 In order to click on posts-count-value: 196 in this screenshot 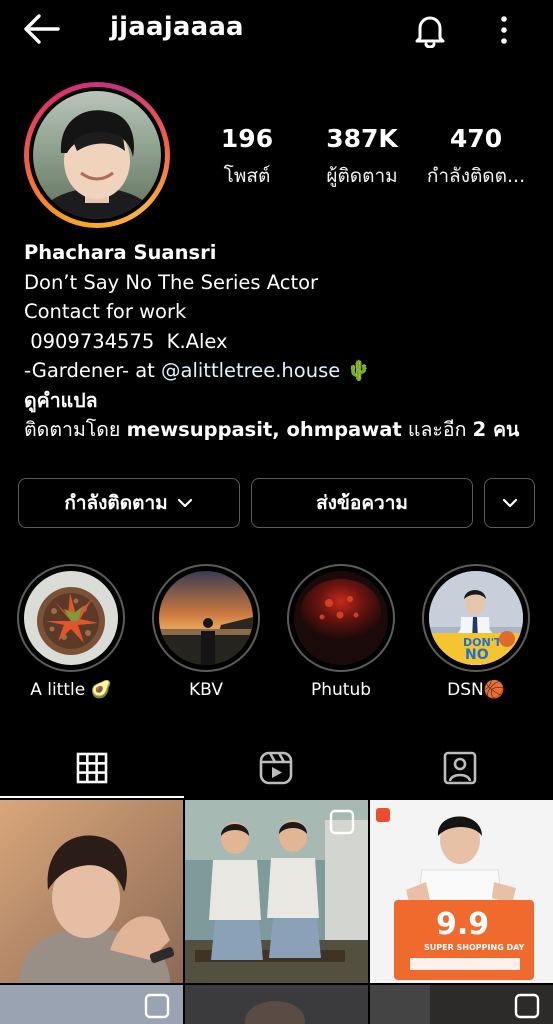, I will do `click(247, 138)`.